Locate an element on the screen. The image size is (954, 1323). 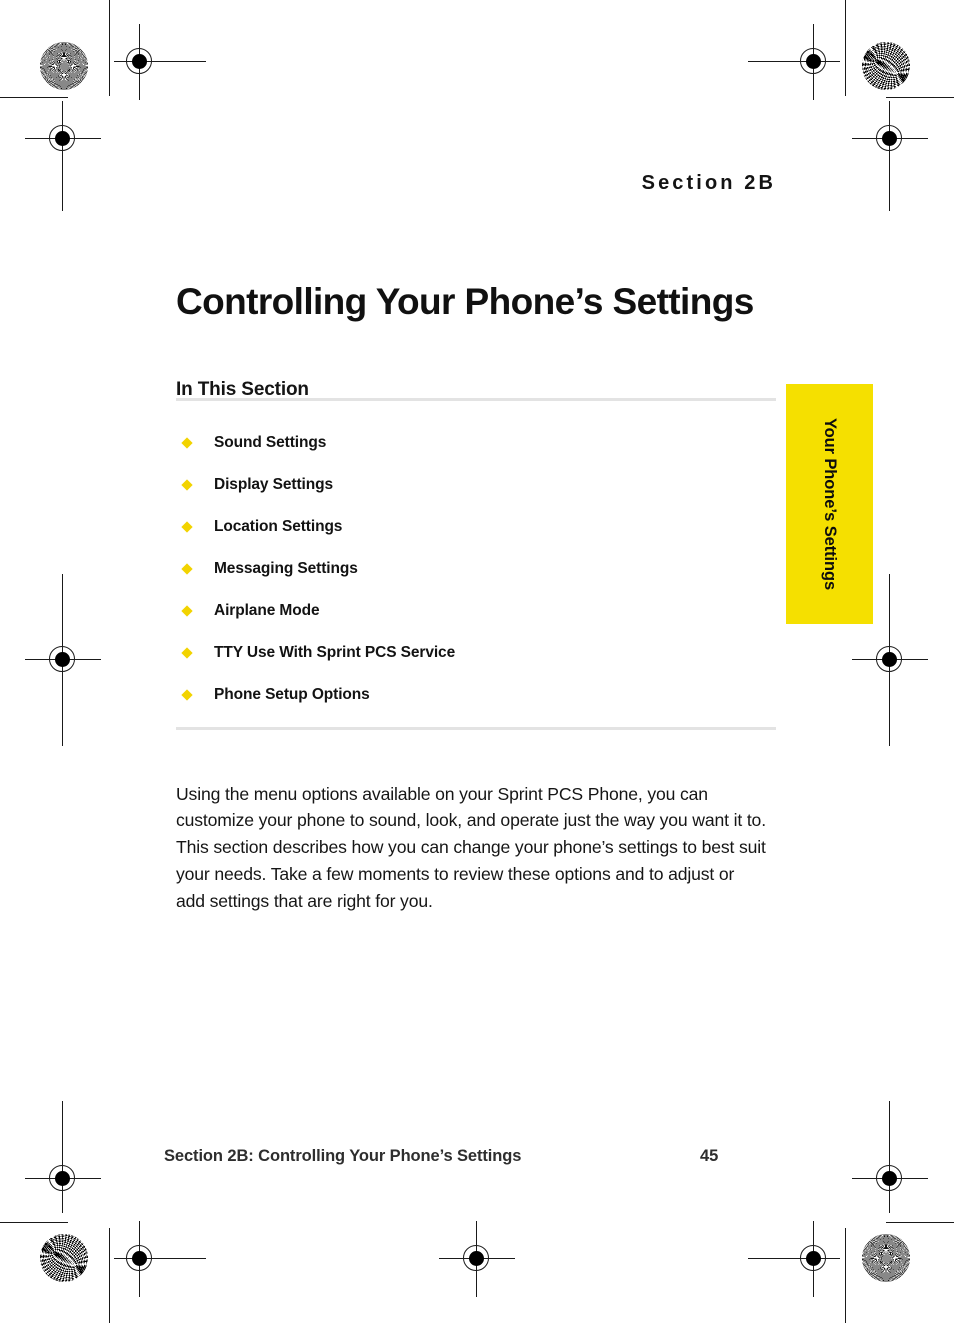
list-item-label: Display Settings is located at coordinates (273, 484).